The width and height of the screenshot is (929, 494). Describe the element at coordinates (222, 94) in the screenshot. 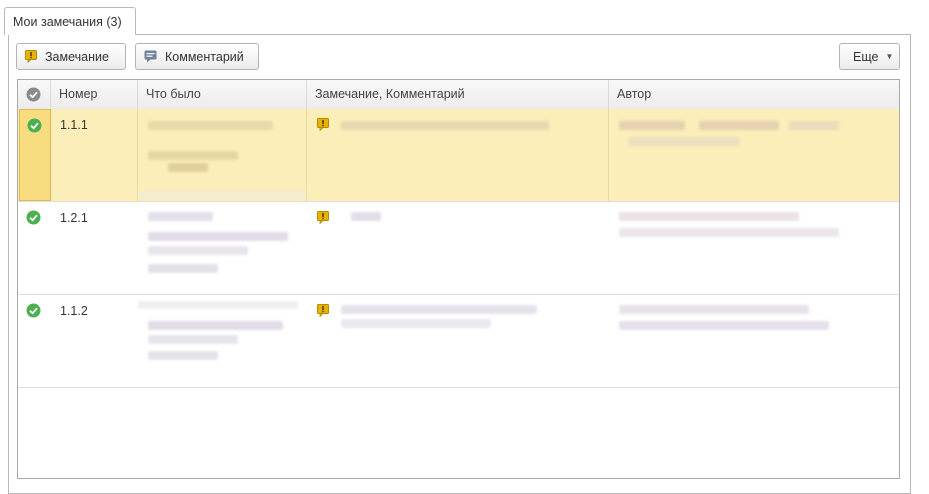

I see `header-what-was: Что было` at that location.